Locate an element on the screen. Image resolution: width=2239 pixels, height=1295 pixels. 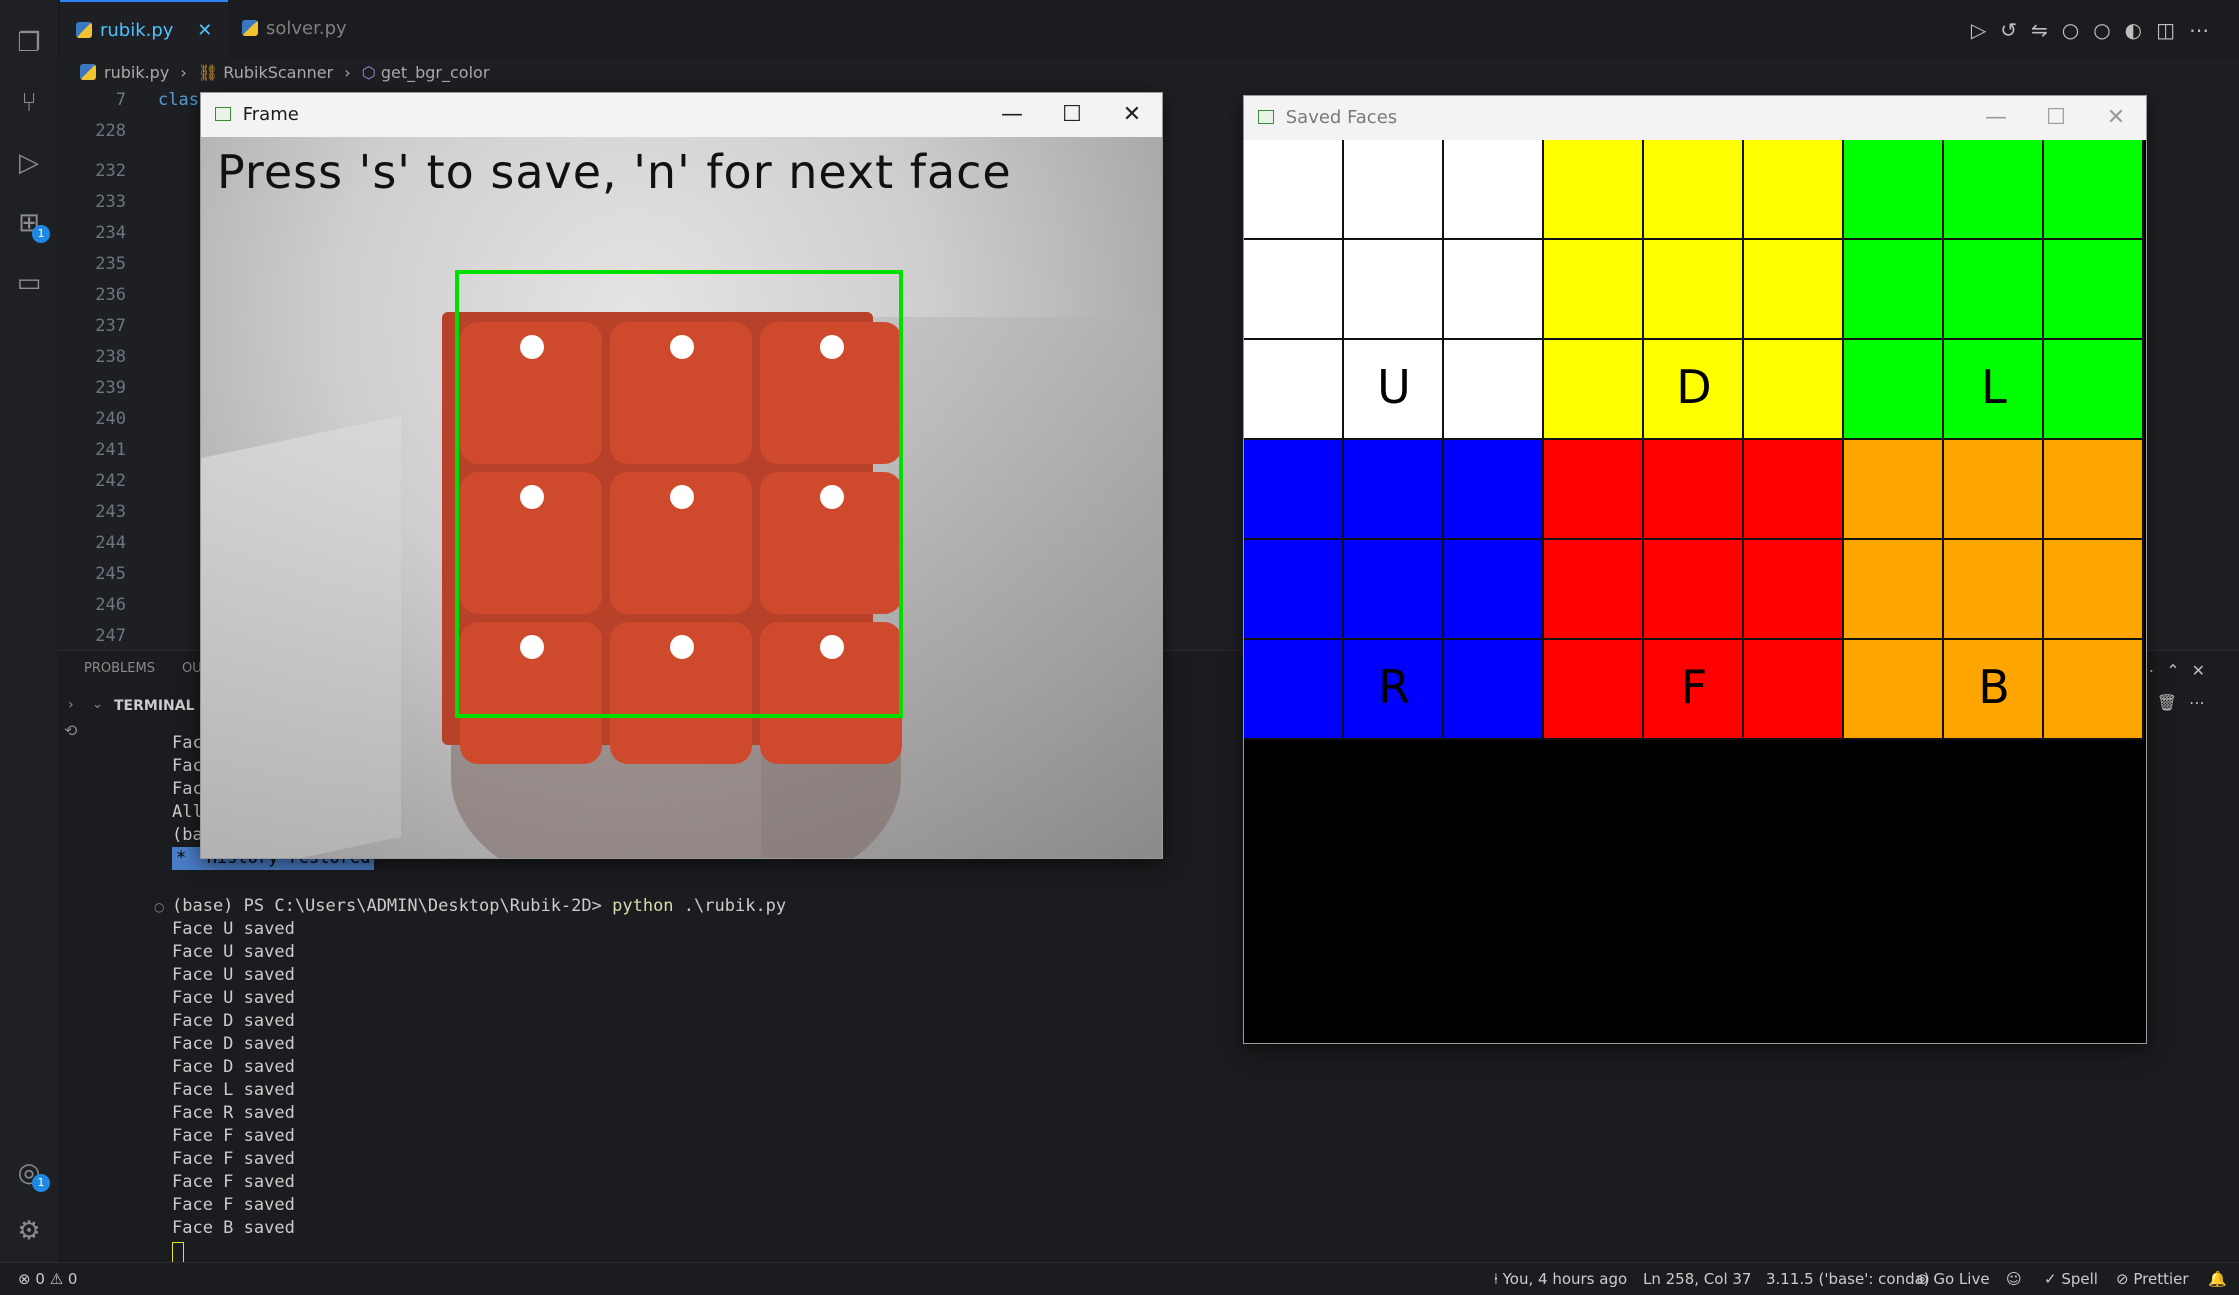
line-number: 239 is located at coordinates (110, 388).